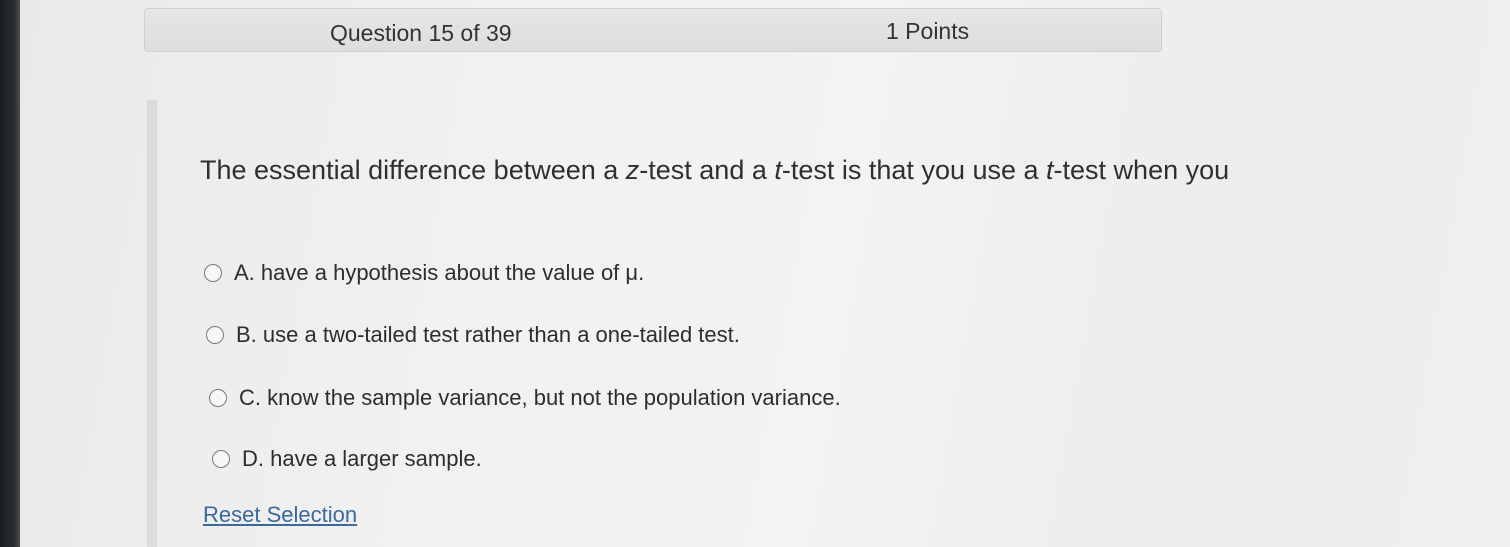  What do you see at coordinates (421, 33) in the screenshot?
I see `question-counter: Question 15 of 39` at bounding box center [421, 33].